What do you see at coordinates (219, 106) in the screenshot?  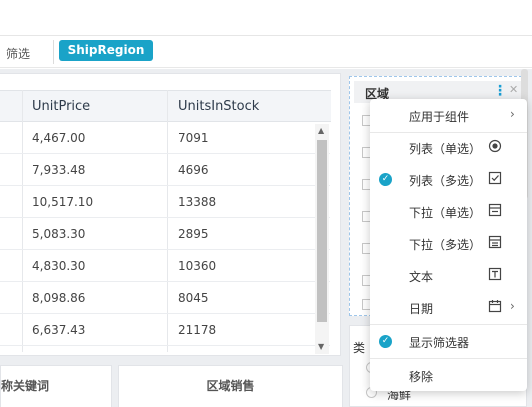 I see `column-label: UnitsInStock` at bounding box center [219, 106].